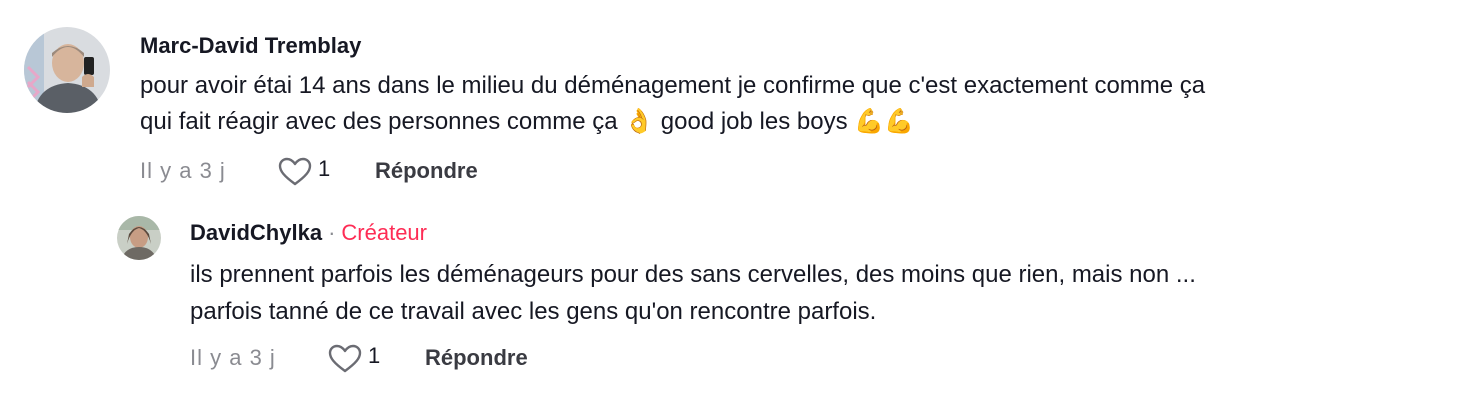 The image size is (1476, 402). Describe the element at coordinates (384, 232) in the screenshot. I see `creator-badge: Créateur` at that location.